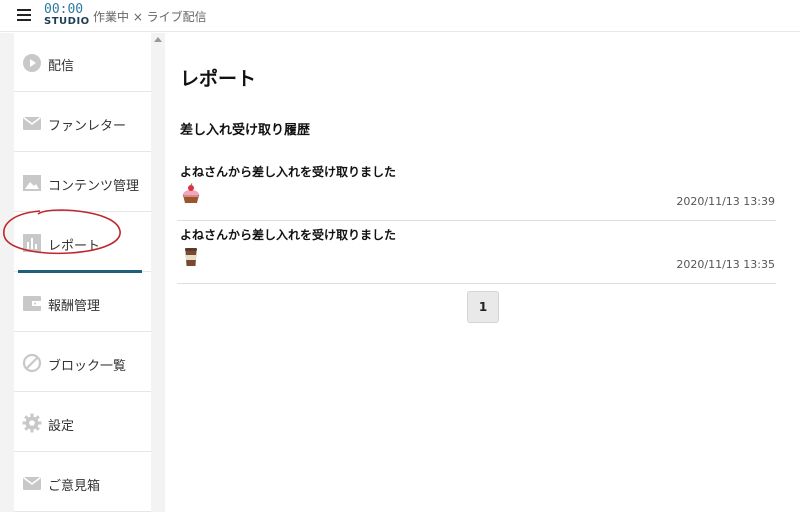 This screenshot has width=800, height=512. Describe the element at coordinates (87, 366) in the screenshot. I see `sidebar-item-label: ブロック一覧` at that location.